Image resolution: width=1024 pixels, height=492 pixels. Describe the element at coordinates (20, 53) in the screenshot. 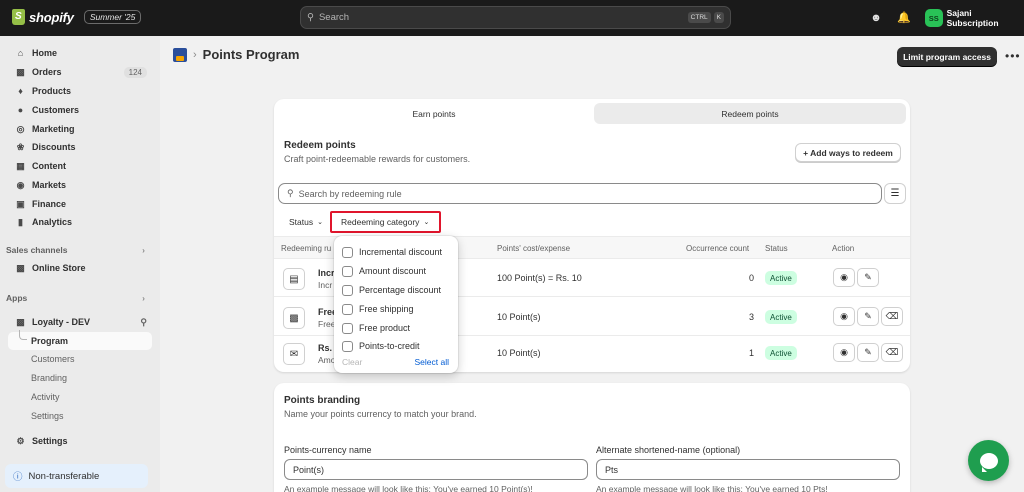

I see `house-icon: ⌂` at that location.